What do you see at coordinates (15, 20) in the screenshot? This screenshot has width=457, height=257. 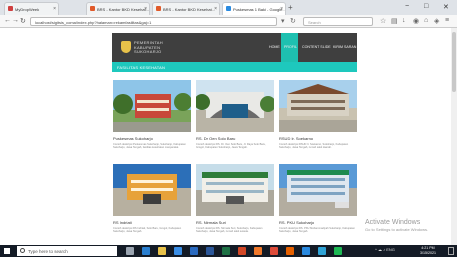 I see `forward-button: →` at bounding box center [15, 20].